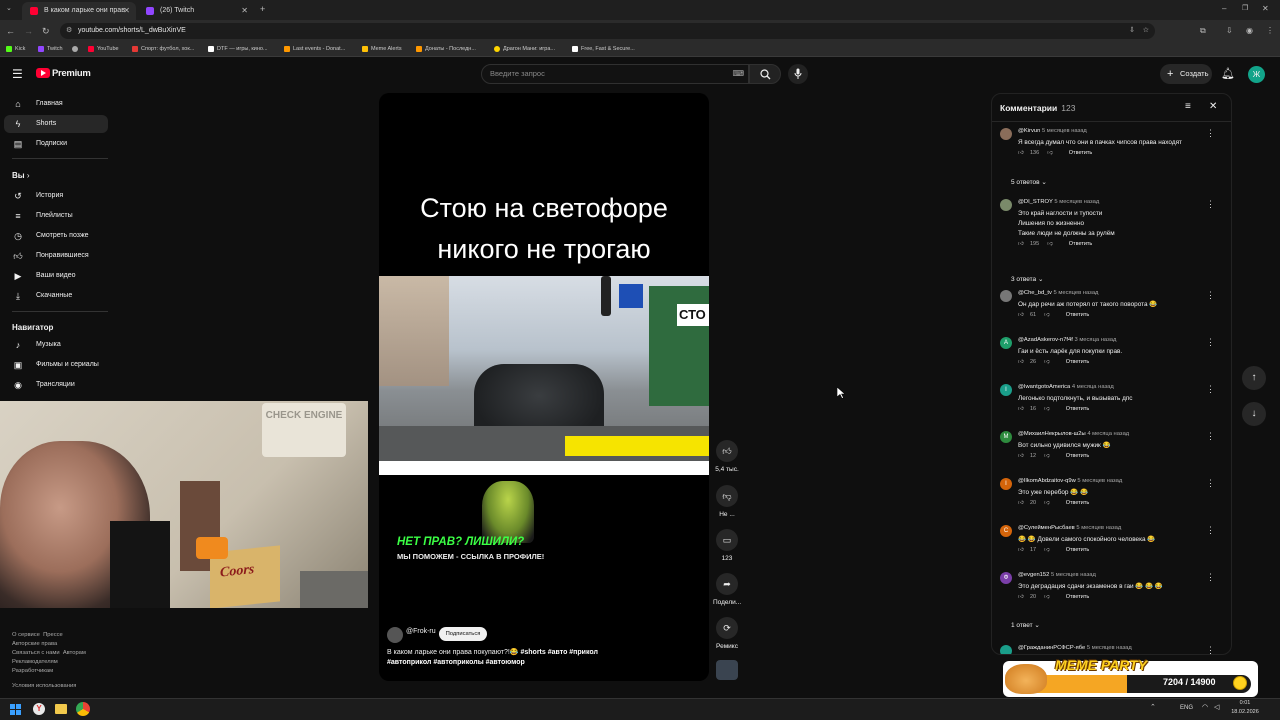  Describe the element at coordinates (1006, 578) in the screenshot. I see `comment-avatar: Ф` at that location.